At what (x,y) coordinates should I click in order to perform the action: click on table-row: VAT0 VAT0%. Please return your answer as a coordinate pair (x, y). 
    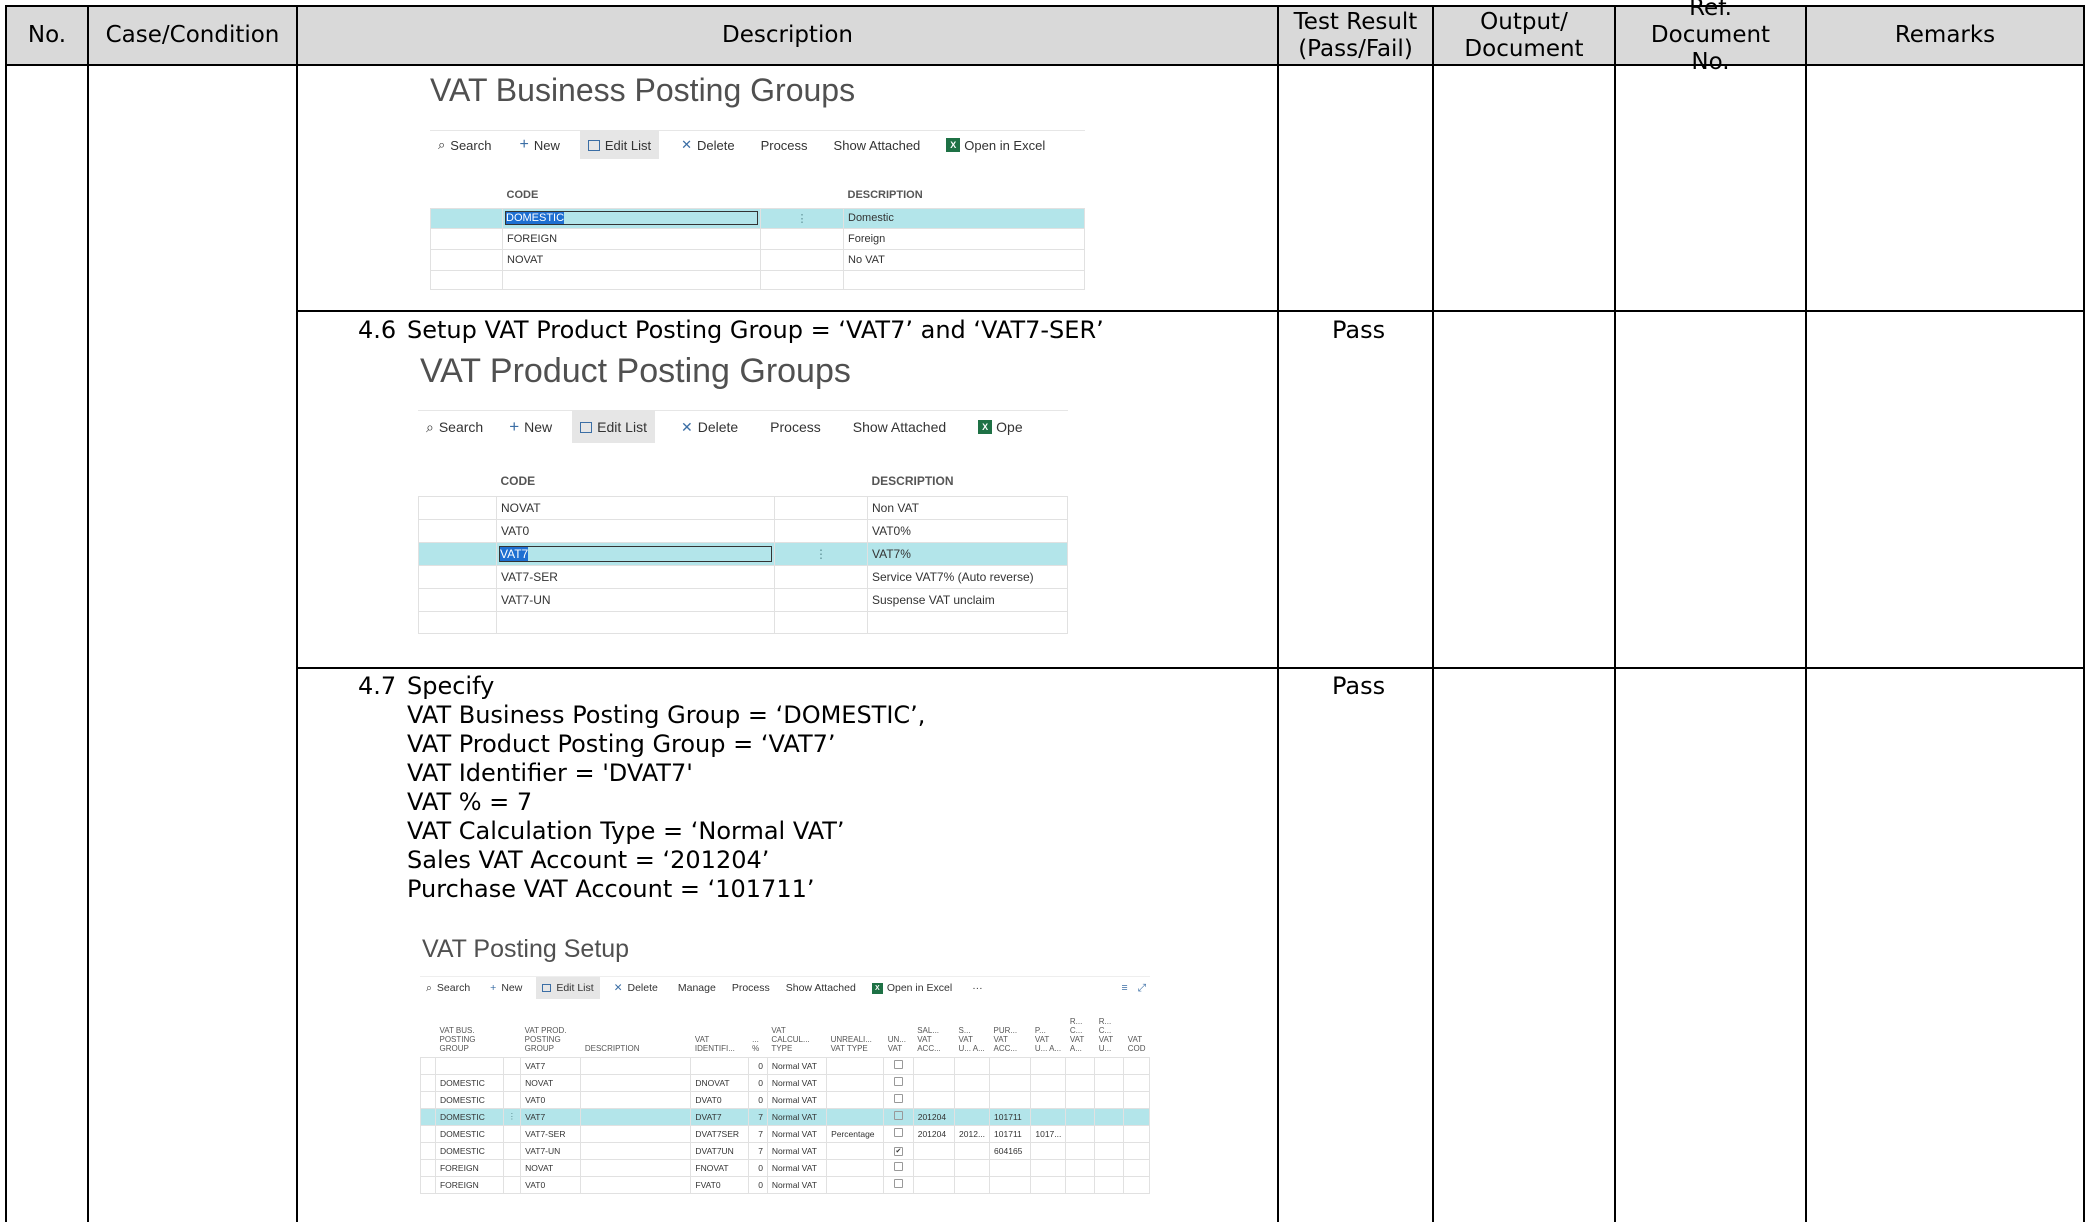
    Looking at the image, I should click on (743, 530).